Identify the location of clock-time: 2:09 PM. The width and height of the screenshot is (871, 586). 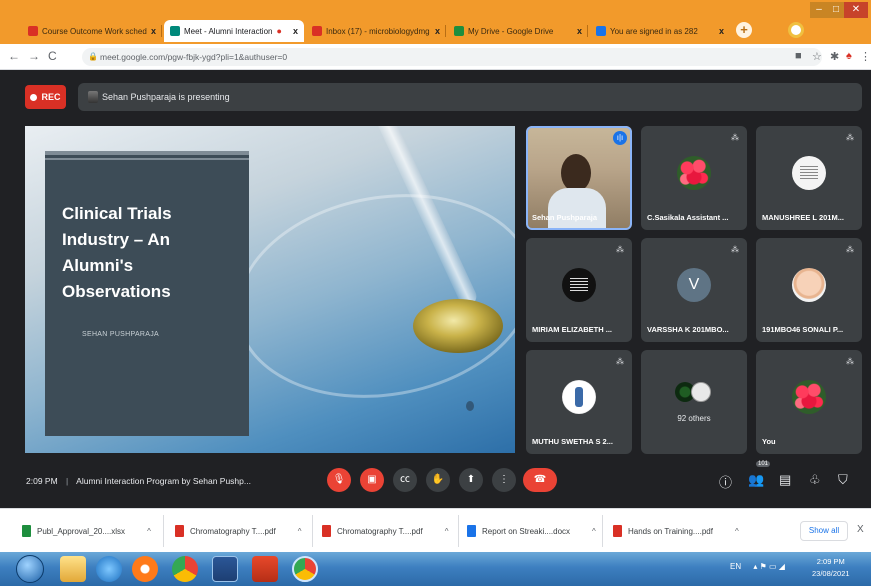
(830, 561).